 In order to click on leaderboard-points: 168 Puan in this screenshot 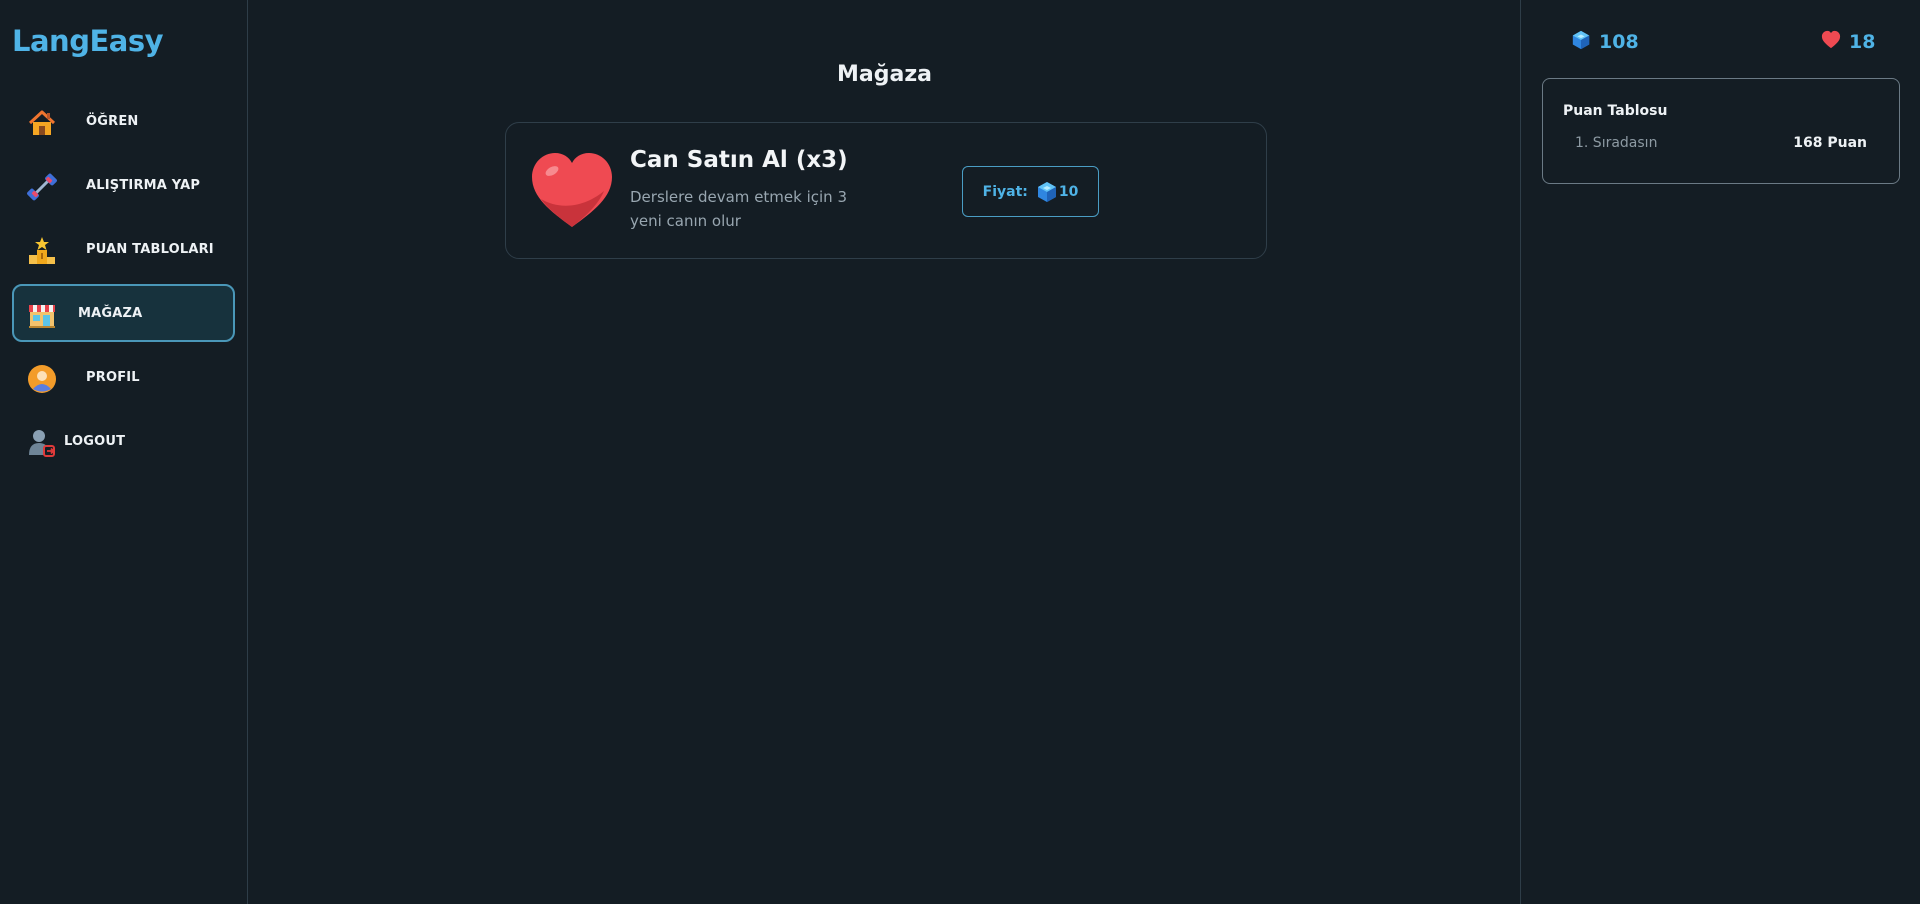, I will do `click(1830, 143)`.